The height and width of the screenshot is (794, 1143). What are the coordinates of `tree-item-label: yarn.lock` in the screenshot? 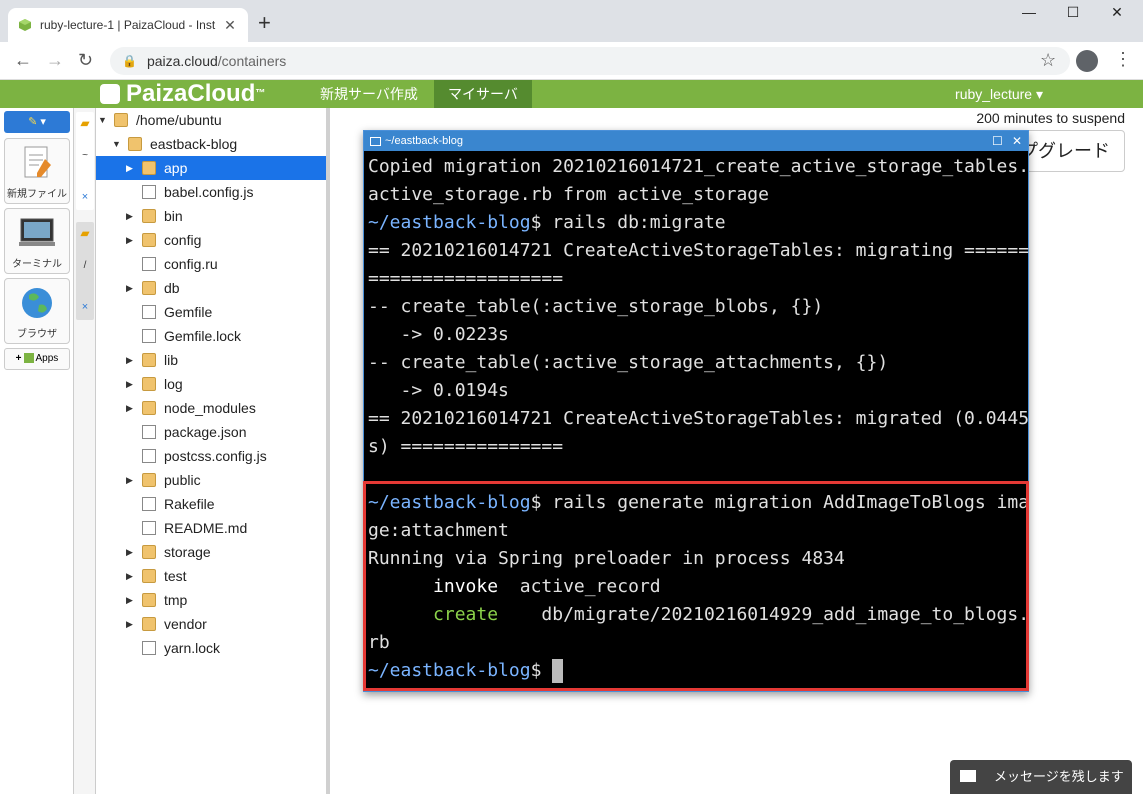 It's located at (192, 648).